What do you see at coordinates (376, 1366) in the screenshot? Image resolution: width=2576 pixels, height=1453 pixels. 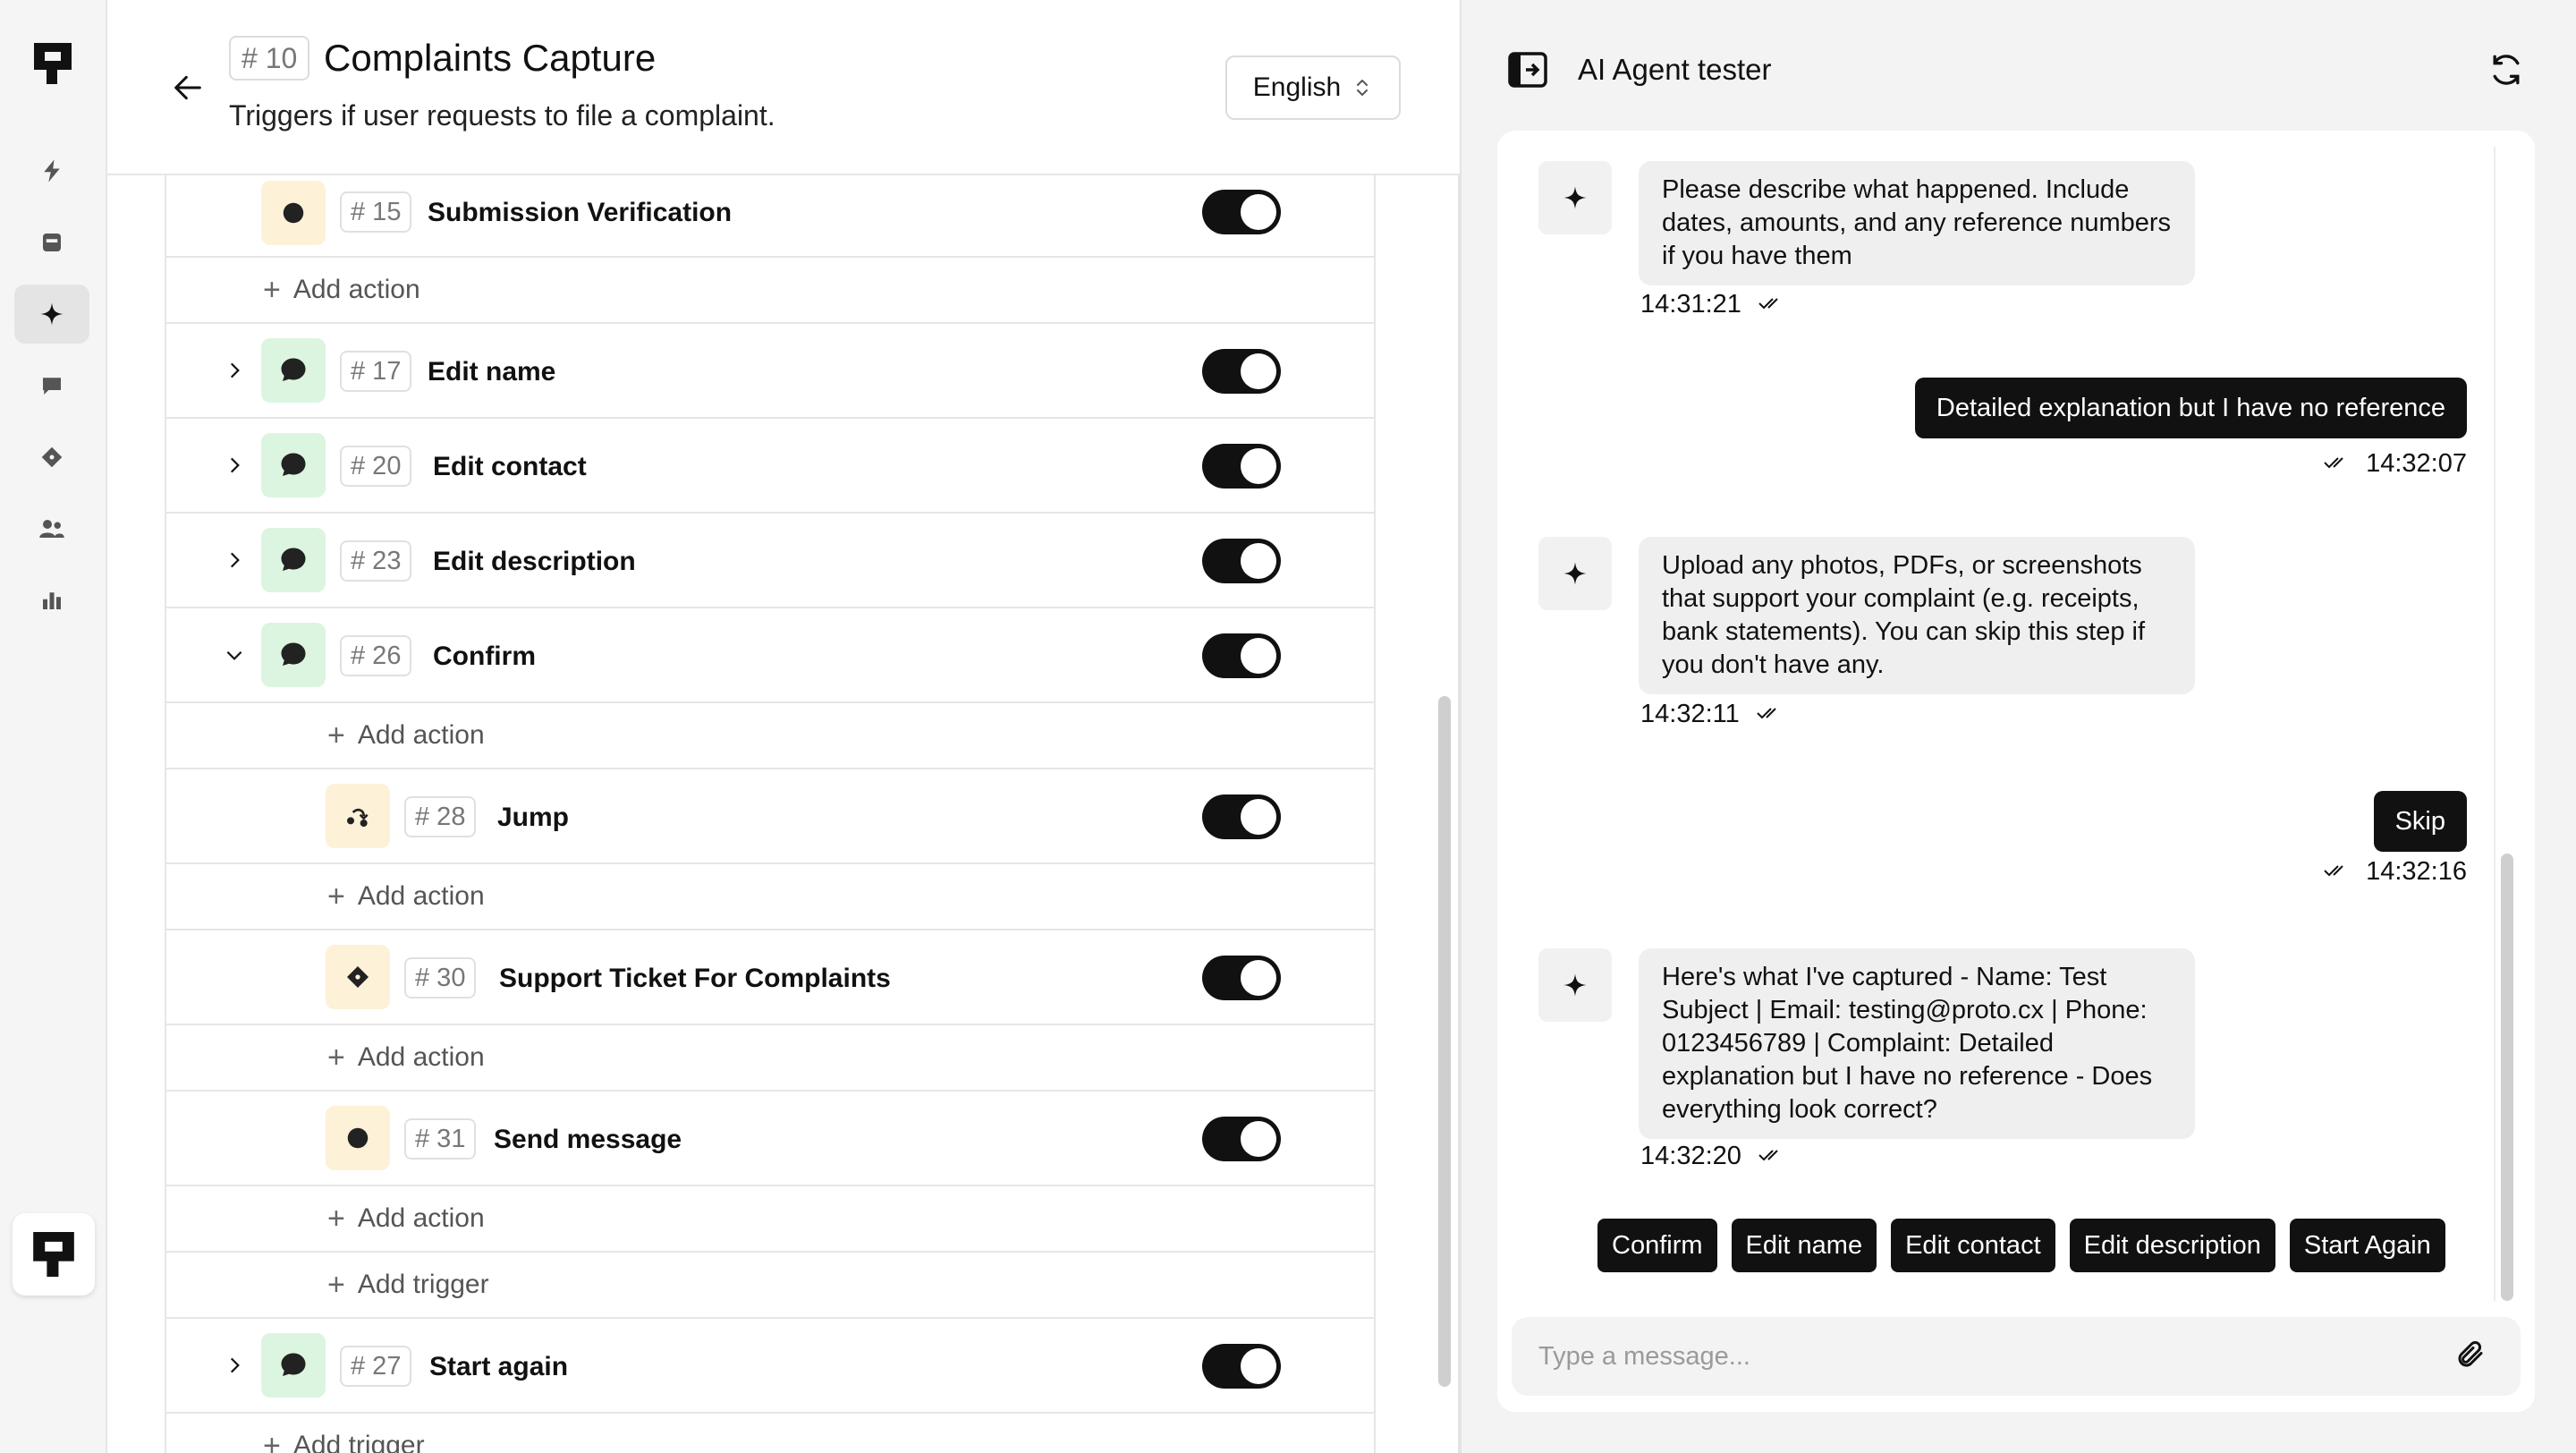 I see `trigger-number: # 27` at bounding box center [376, 1366].